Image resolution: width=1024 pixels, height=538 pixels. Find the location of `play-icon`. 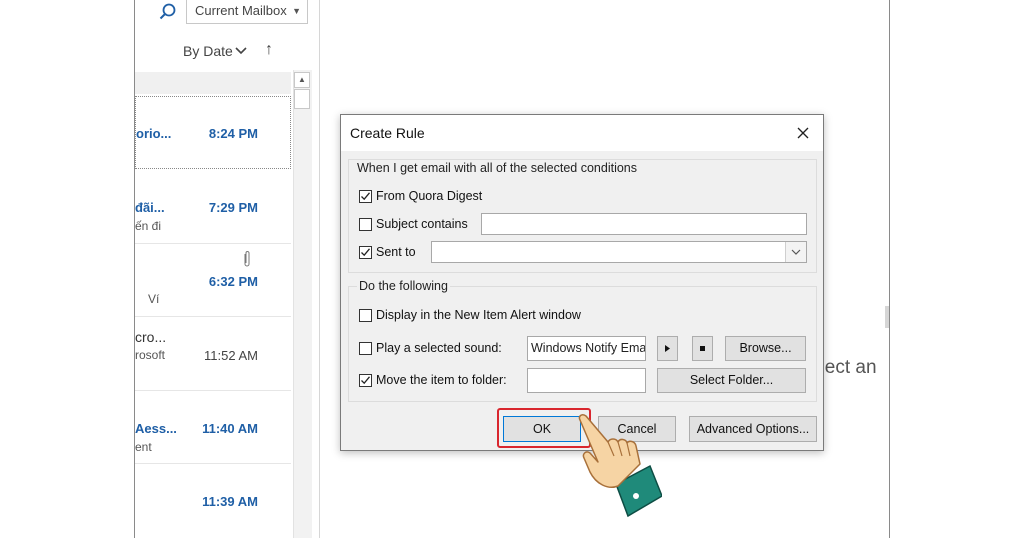

play-icon is located at coordinates (667, 348).